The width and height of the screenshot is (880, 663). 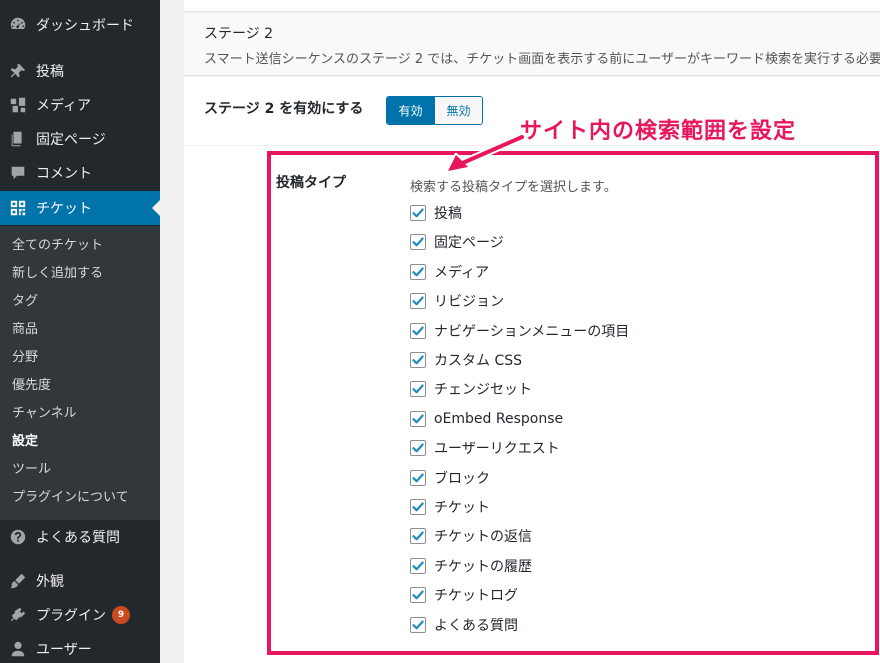 I want to click on section-divider, so click(x=532, y=145).